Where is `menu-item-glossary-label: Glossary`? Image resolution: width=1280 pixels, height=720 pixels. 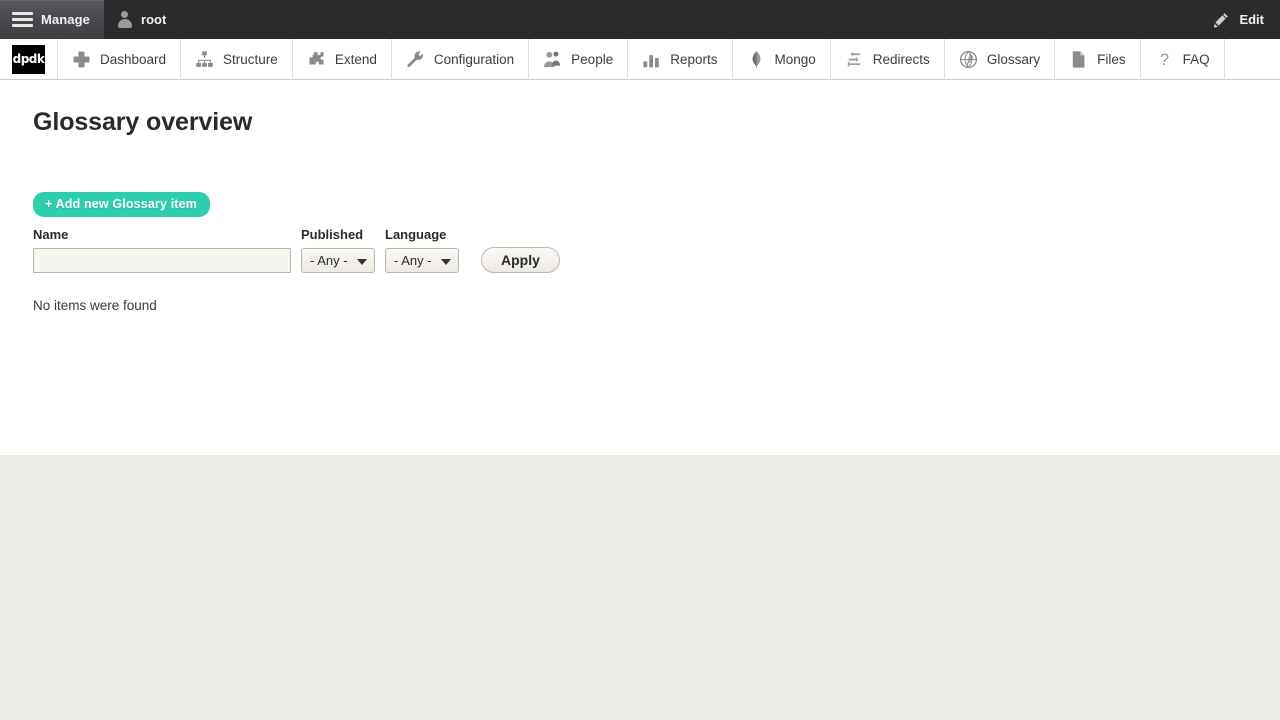
menu-item-glossary-label: Glossary is located at coordinates (1013, 59).